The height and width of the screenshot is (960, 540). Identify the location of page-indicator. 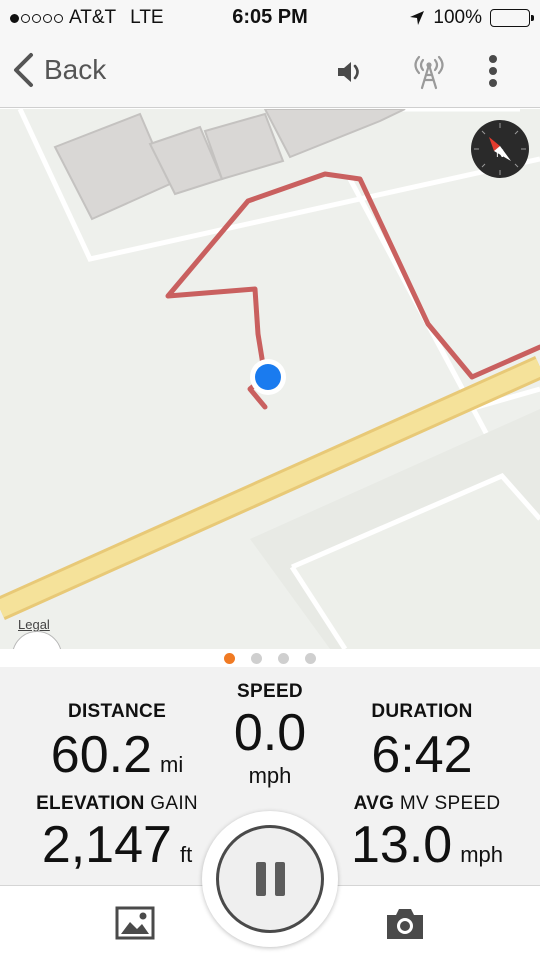
(270, 658).